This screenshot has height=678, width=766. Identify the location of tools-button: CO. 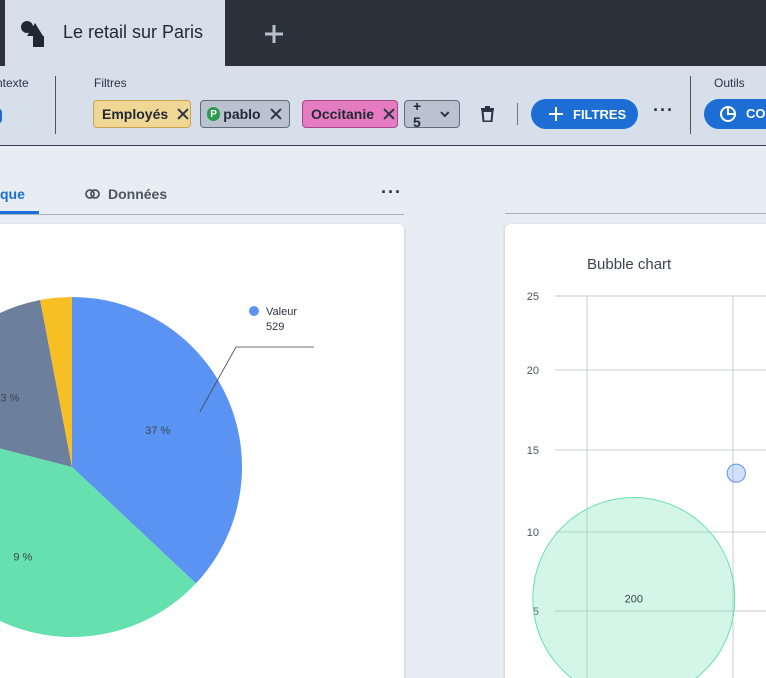
(735, 114).